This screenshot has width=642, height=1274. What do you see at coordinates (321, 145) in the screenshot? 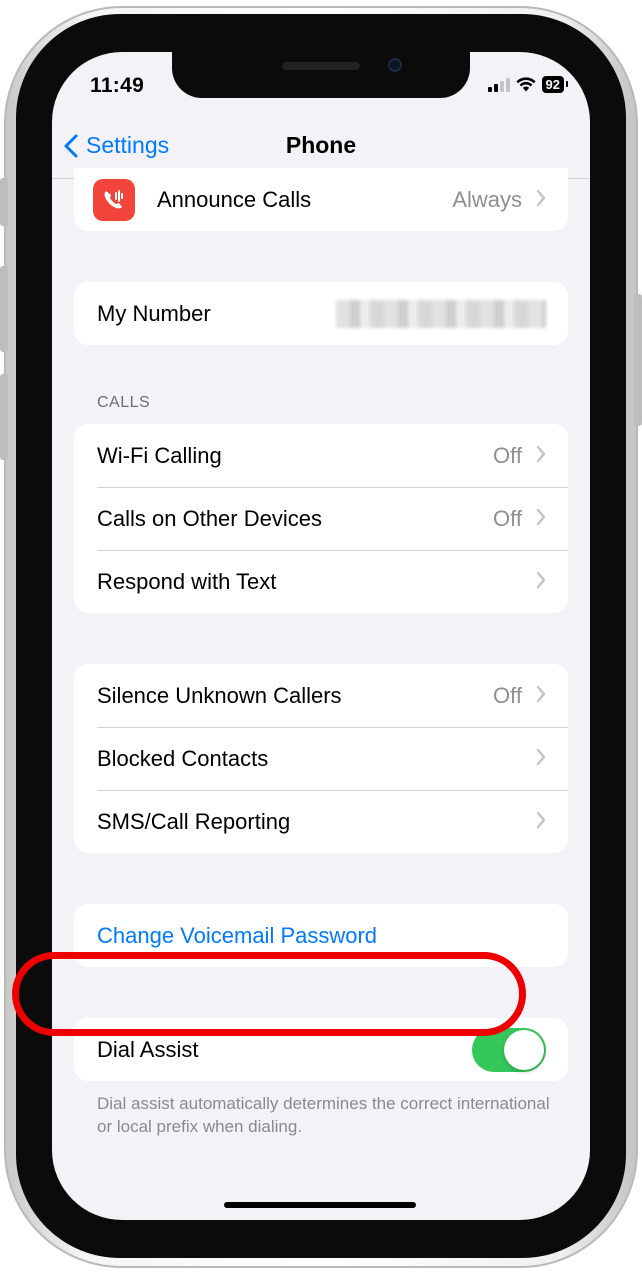
I see `page-title: Phone` at bounding box center [321, 145].